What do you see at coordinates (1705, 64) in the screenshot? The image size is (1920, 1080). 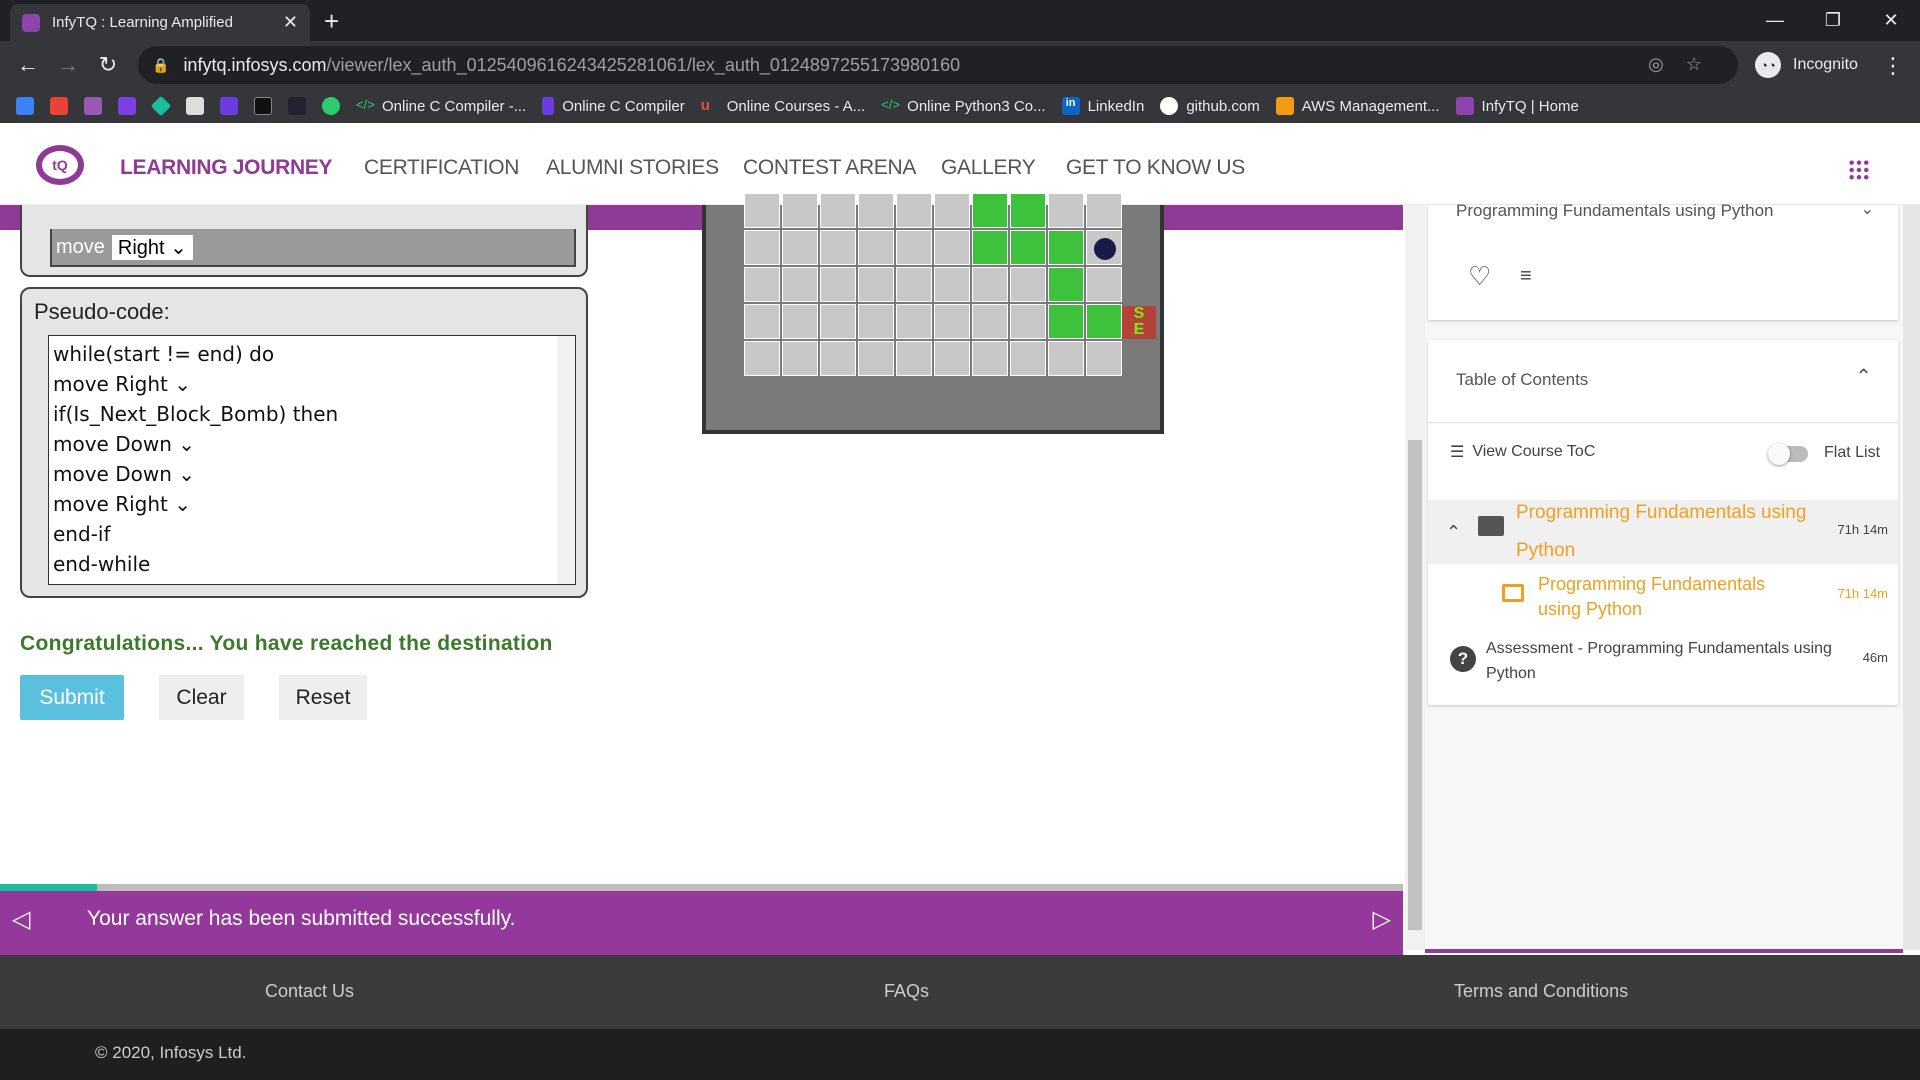 I see `star-icon: ☆` at bounding box center [1705, 64].